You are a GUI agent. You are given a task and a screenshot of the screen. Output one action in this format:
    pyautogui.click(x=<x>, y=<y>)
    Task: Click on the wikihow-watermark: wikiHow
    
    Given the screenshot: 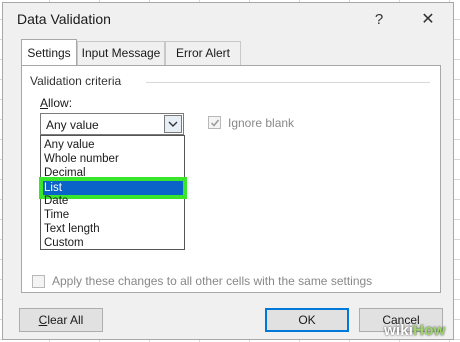 What is the action you would take?
    pyautogui.click(x=414, y=330)
    